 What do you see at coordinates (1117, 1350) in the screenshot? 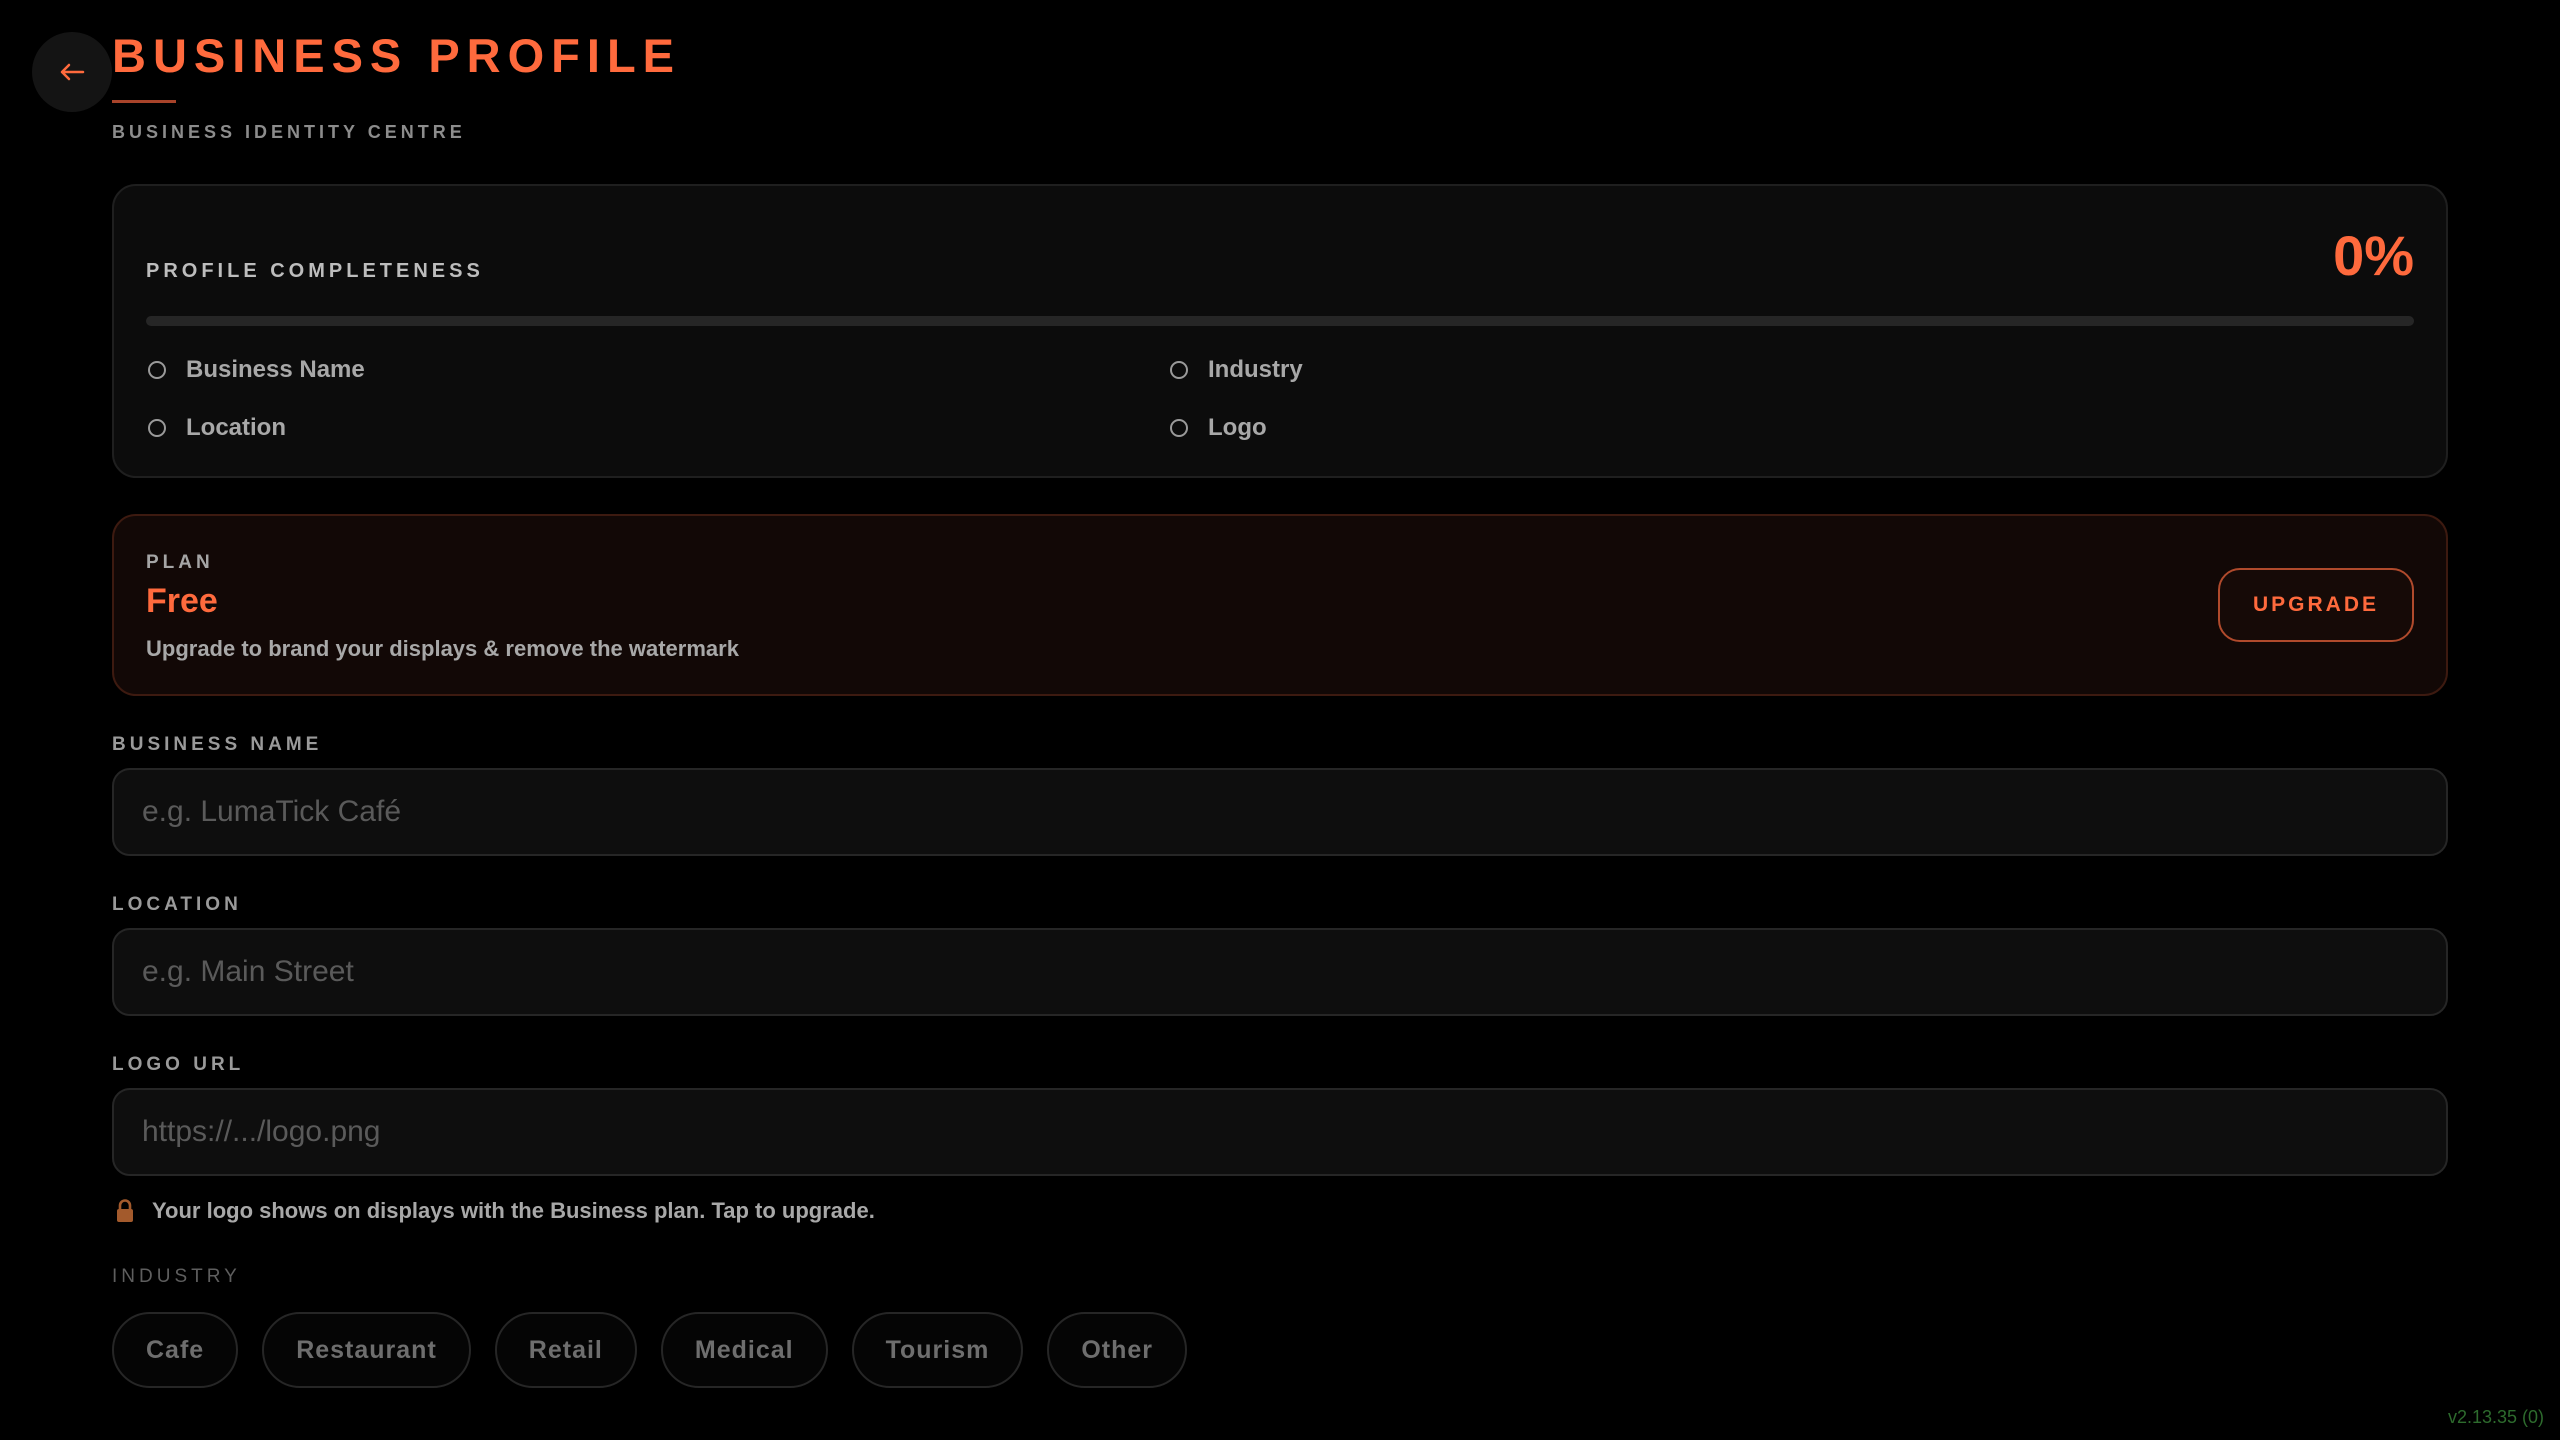
I see `industry-chip-other: Other` at bounding box center [1117, 1350].